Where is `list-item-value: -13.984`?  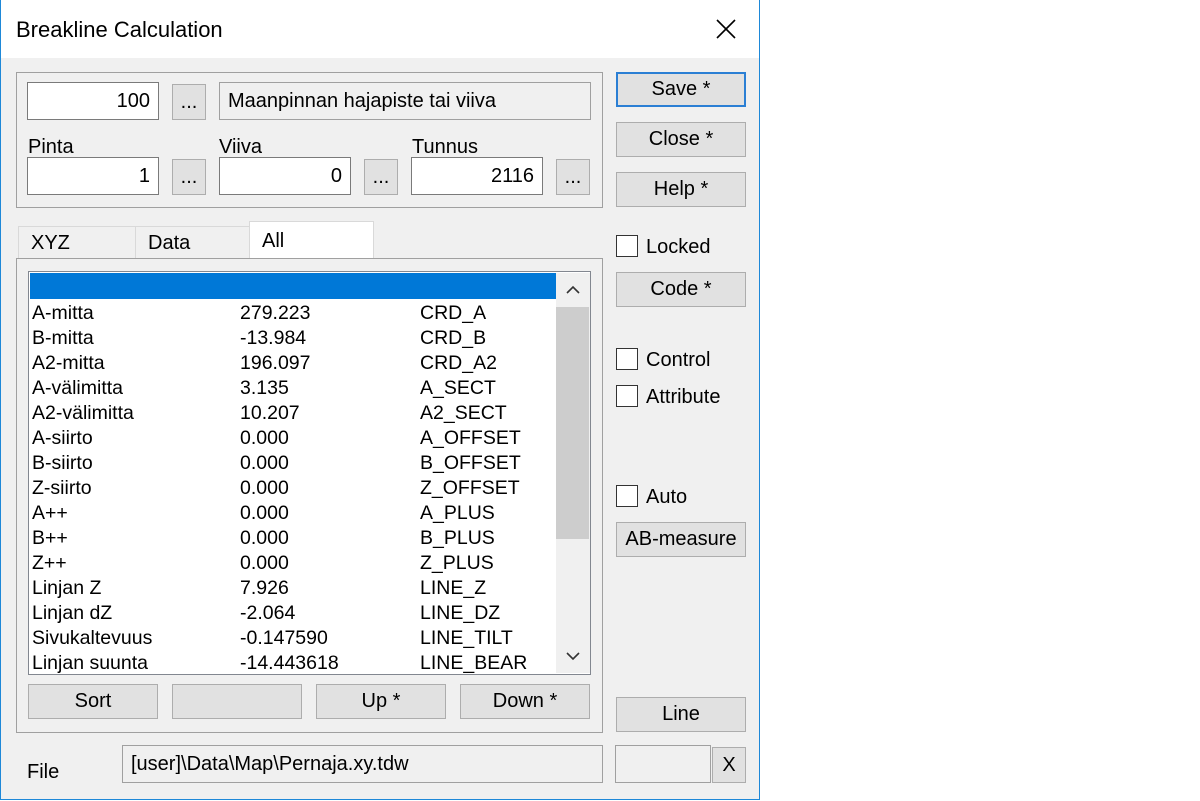
list-item-value: -13.984 is located at coordinates (273, 338).